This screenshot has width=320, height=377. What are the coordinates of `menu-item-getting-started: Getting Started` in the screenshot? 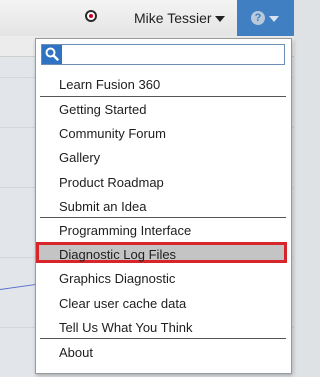 It's located at (102, 110).